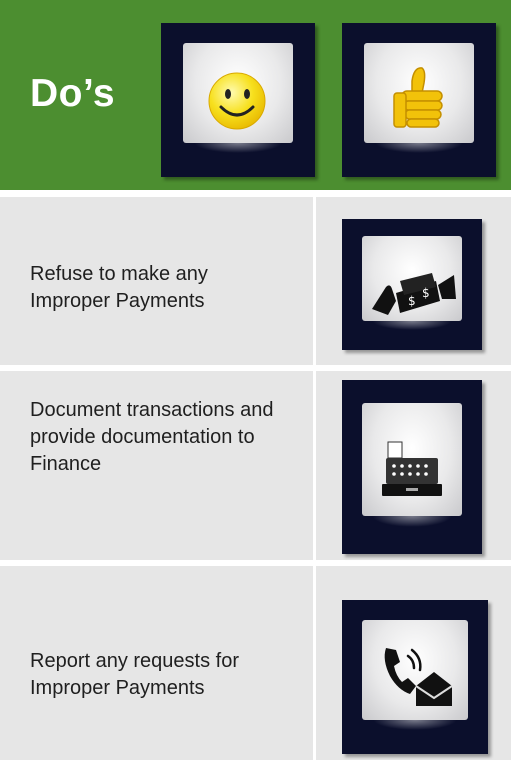 This screenshot has width=511, height=760. I want to click on money-handoff-icon: $ $, so click(414, 294).